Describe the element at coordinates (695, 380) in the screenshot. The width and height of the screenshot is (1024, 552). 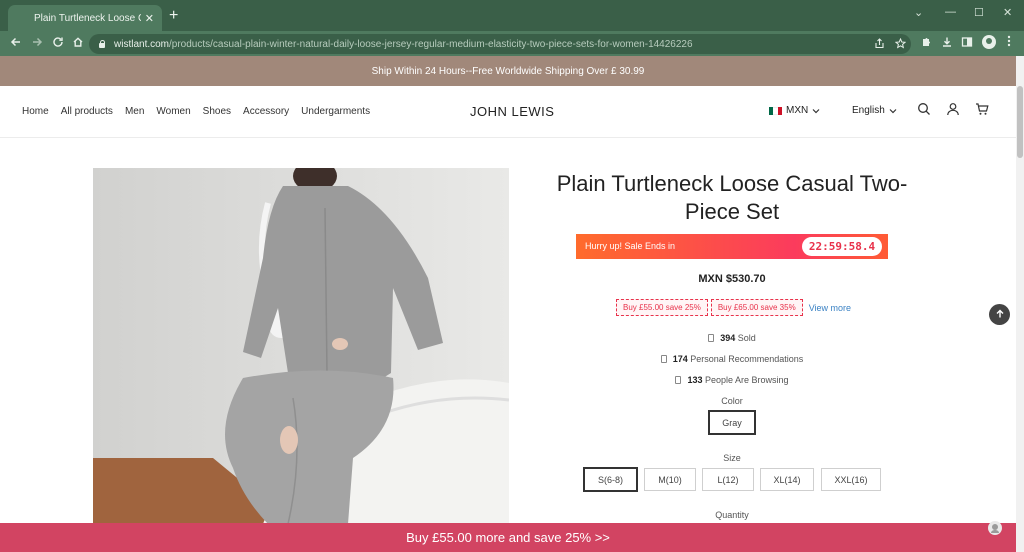
I see `browsing-value: 133` at that location.